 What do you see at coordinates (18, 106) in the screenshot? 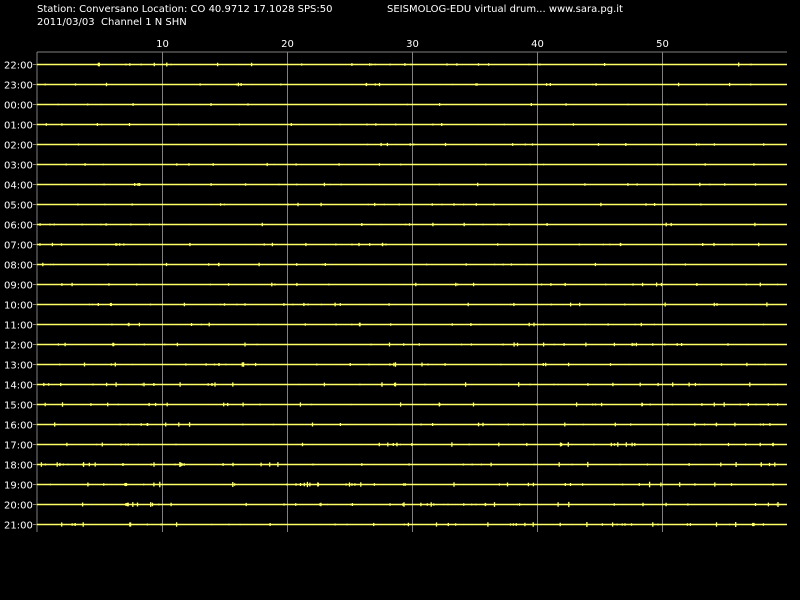
I see `hour-label: 00:00` at bounding box center [18, 106].